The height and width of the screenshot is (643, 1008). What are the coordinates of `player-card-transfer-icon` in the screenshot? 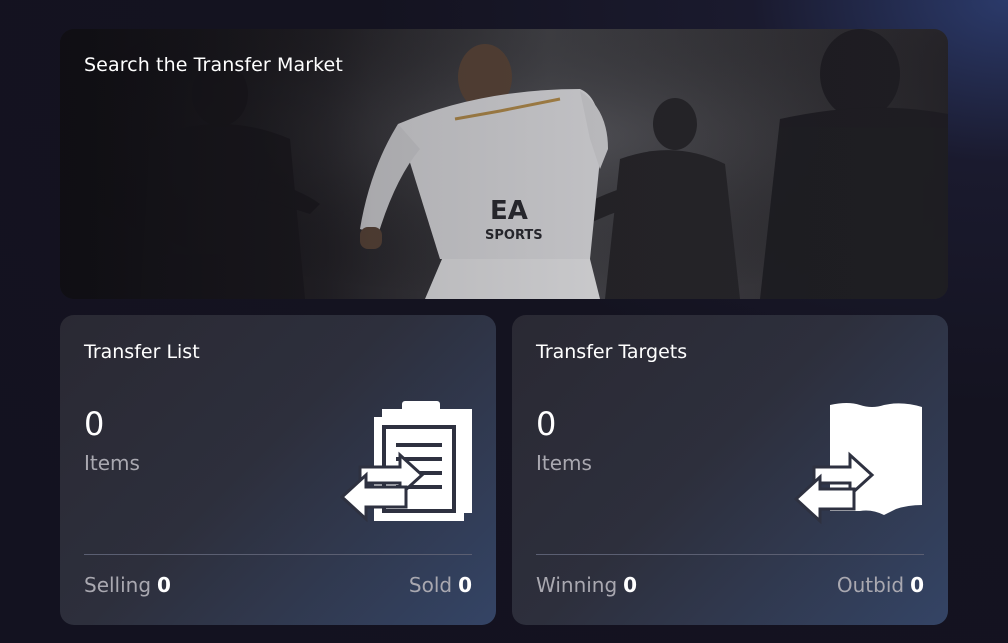 It's located at (857, 464).